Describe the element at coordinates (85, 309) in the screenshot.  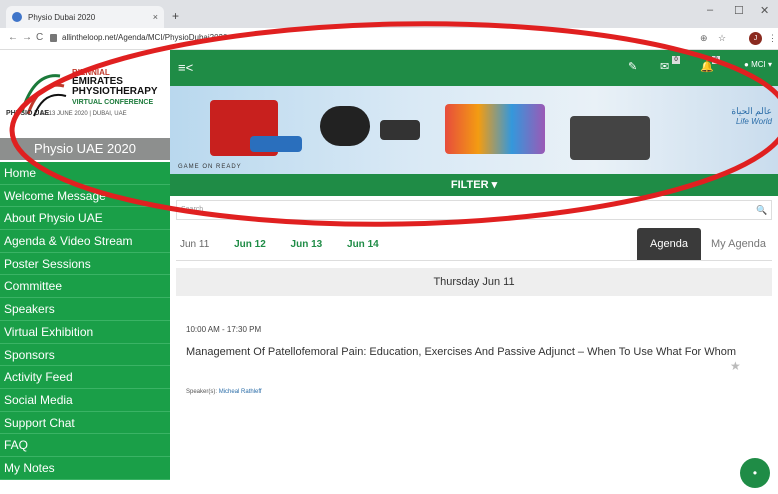
I see `sidebar-item-speakers: Speakers` at that location.